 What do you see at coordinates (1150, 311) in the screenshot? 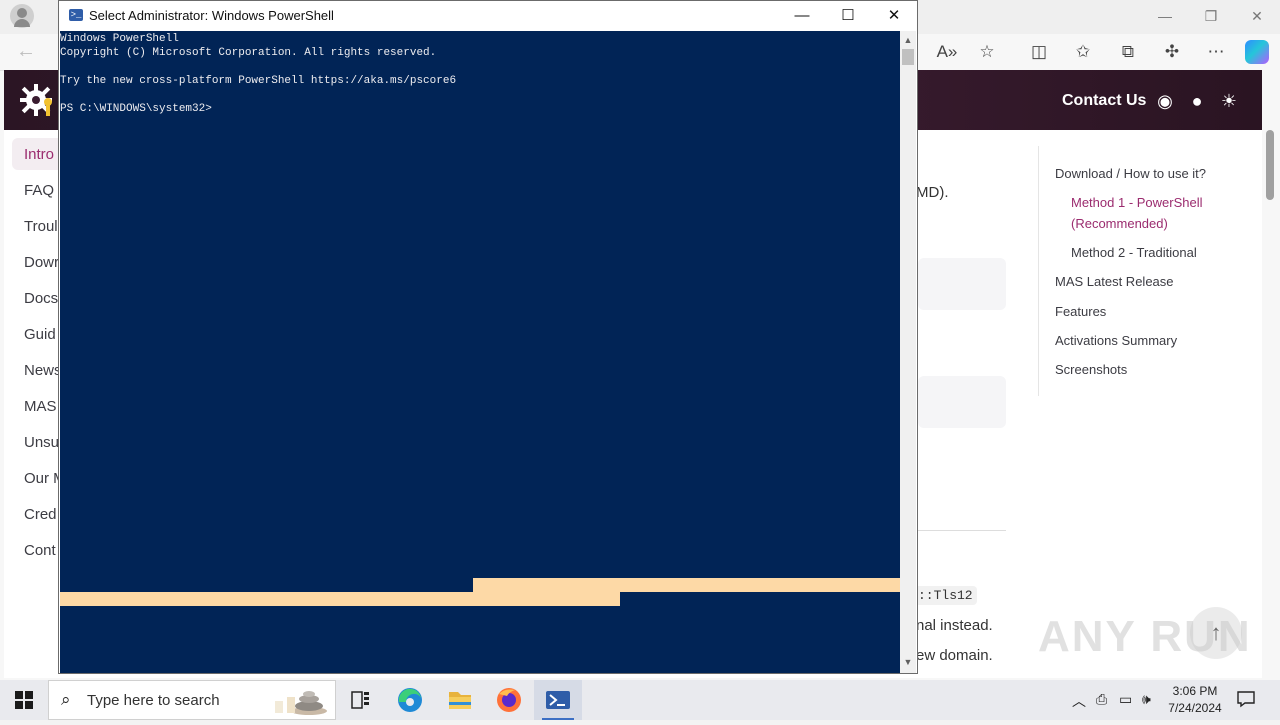
I see `outline-item-features: Features` at bounding box center [1150, 311].